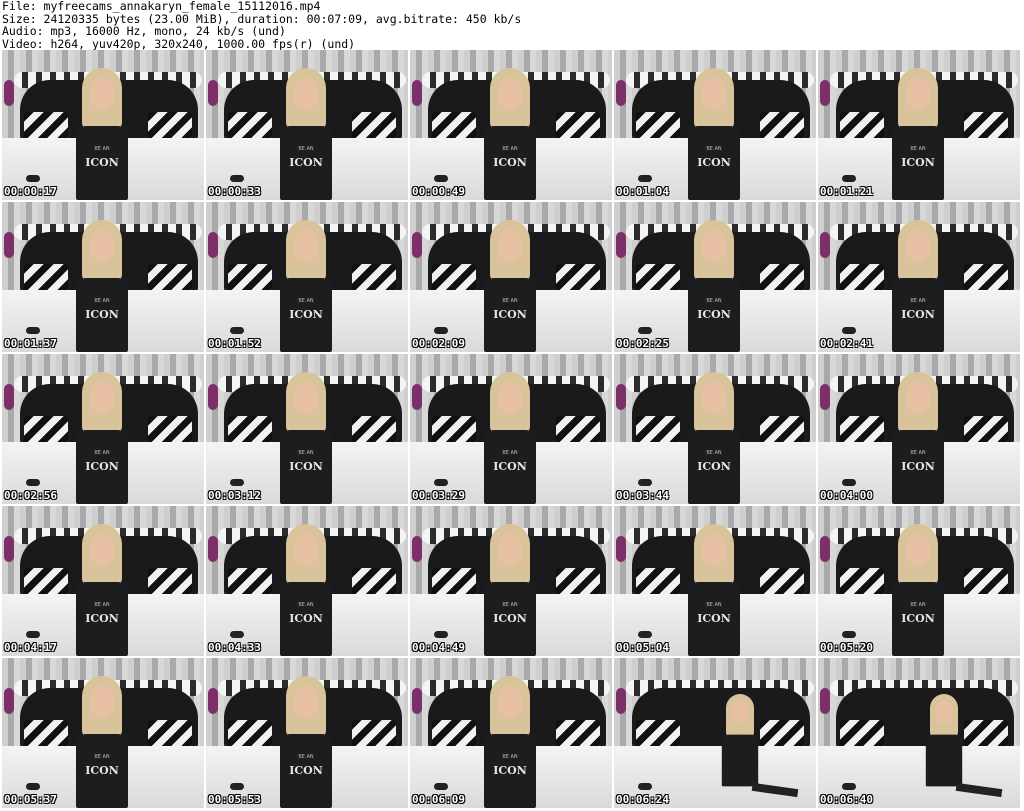 The width and height of the screenshot is (1024, 811). Describe the element at coordinates (307, 429) in the screenshot. I see `video-thumbnail: BE AN ICON 00:03:12` at that location.